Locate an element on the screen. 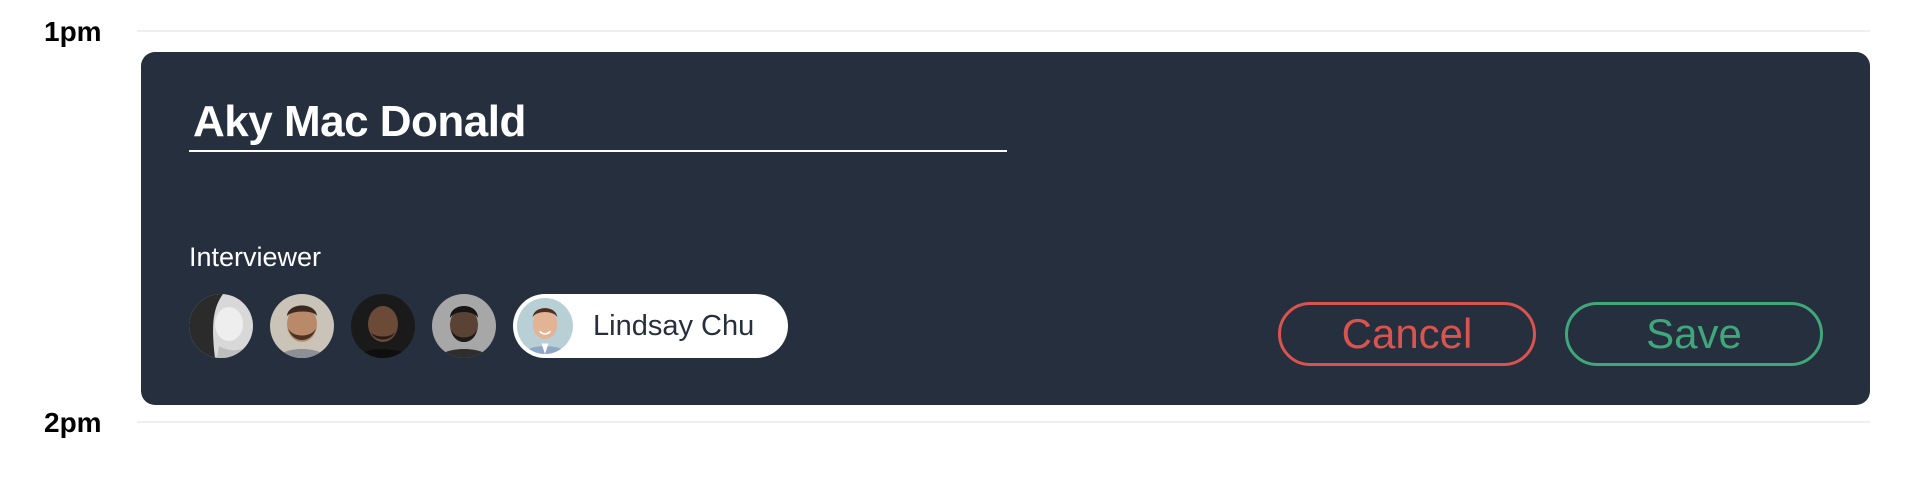 This screenshot has width=1908, height=486. avatar-man-beard-icon is located at coordinates (302, 326).